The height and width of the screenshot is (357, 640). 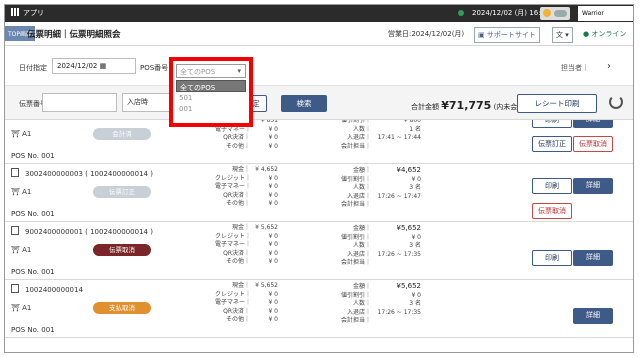 What do you see at coordinates (575, 68) in the screenshot?
I see `assignee-label: 担当者｜` at bounding box center [575, 68].